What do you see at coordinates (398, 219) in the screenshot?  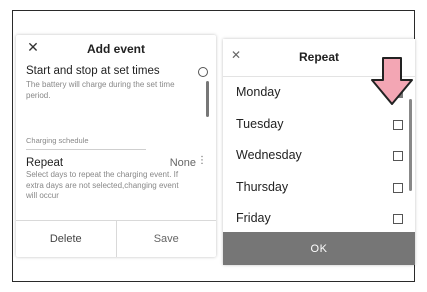 I see `checkbox-friday` at bounding box center [398, 219].